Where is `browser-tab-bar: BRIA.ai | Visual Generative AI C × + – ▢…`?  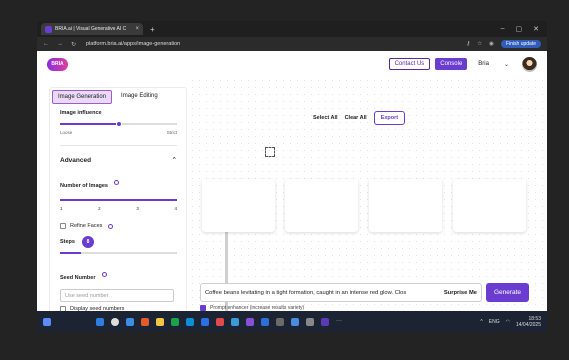 browser-tab-bar: BRIA.ai | Visual Generative AI C × + – ▢… is located at coordinates (292, 29).